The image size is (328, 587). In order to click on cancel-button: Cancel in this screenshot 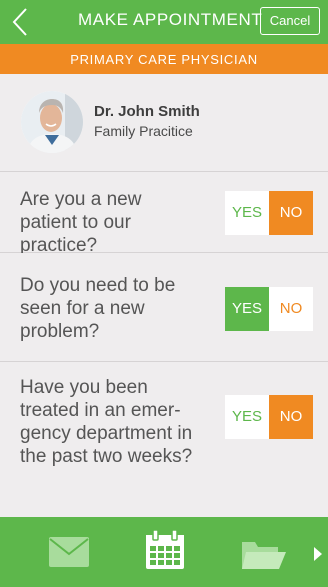, I will do `click(290, 21)`.